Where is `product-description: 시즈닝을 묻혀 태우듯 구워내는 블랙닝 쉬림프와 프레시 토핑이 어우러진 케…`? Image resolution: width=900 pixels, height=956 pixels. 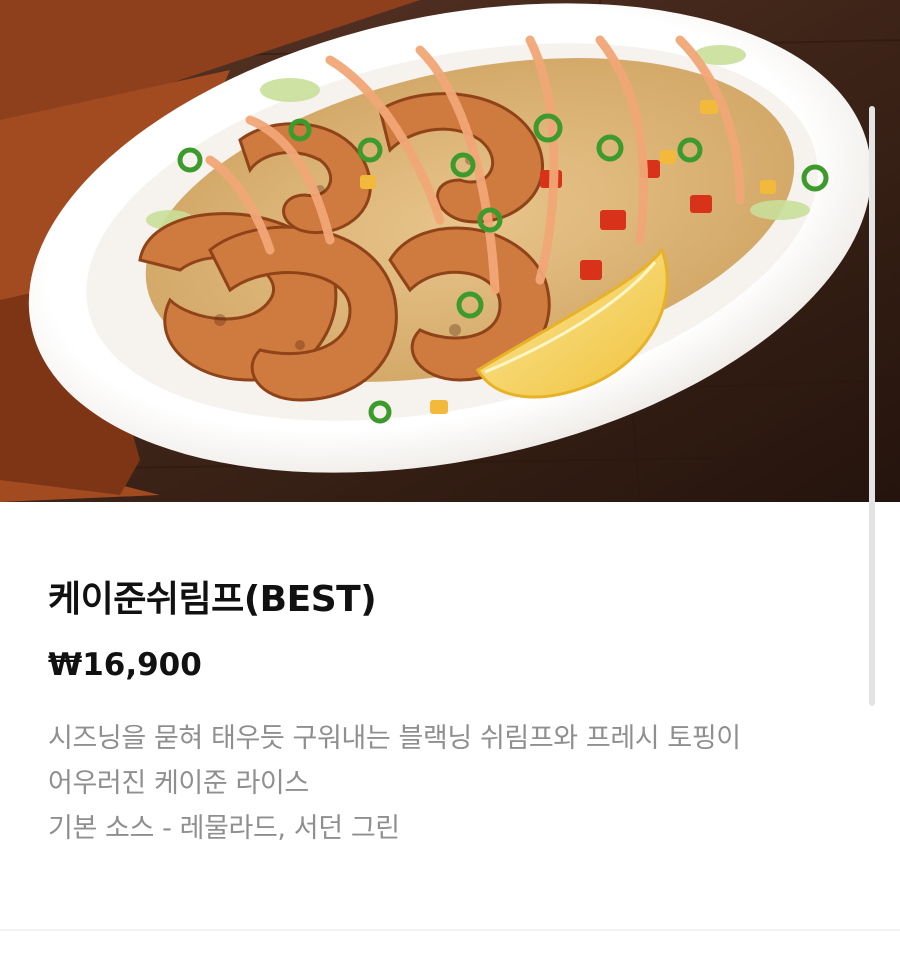
product-description: 시즈닝을 묻혀 태우듯 구워내는 블랙닝 쉬림프와 프레시 토핑이 어우러진 케… is located at coordinates (454, 783).